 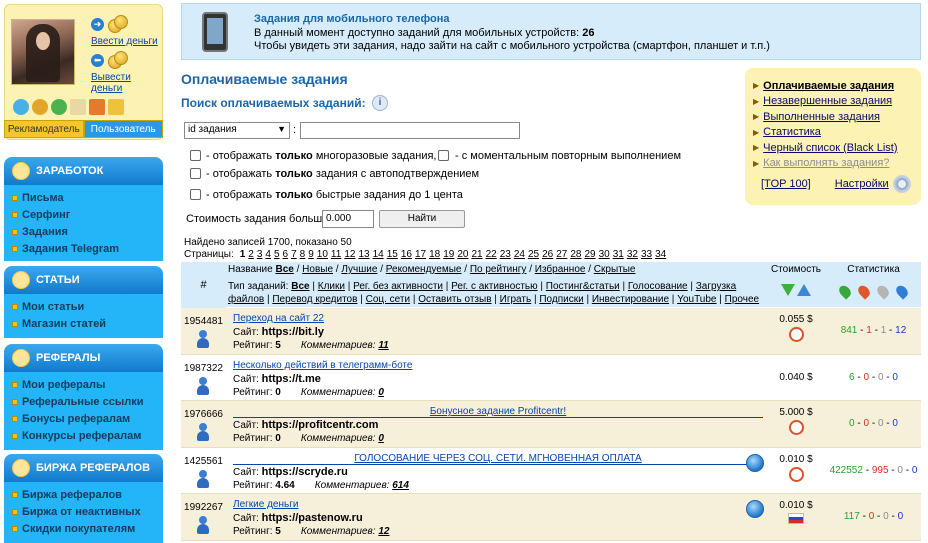 I want to click on type-filter-link: Оставить отзыв, so click(x=454, y=299).